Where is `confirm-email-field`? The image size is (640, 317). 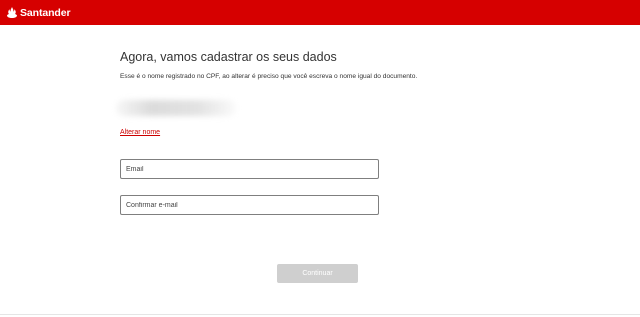
confirm-email-field is located at coordinates (249, 205).